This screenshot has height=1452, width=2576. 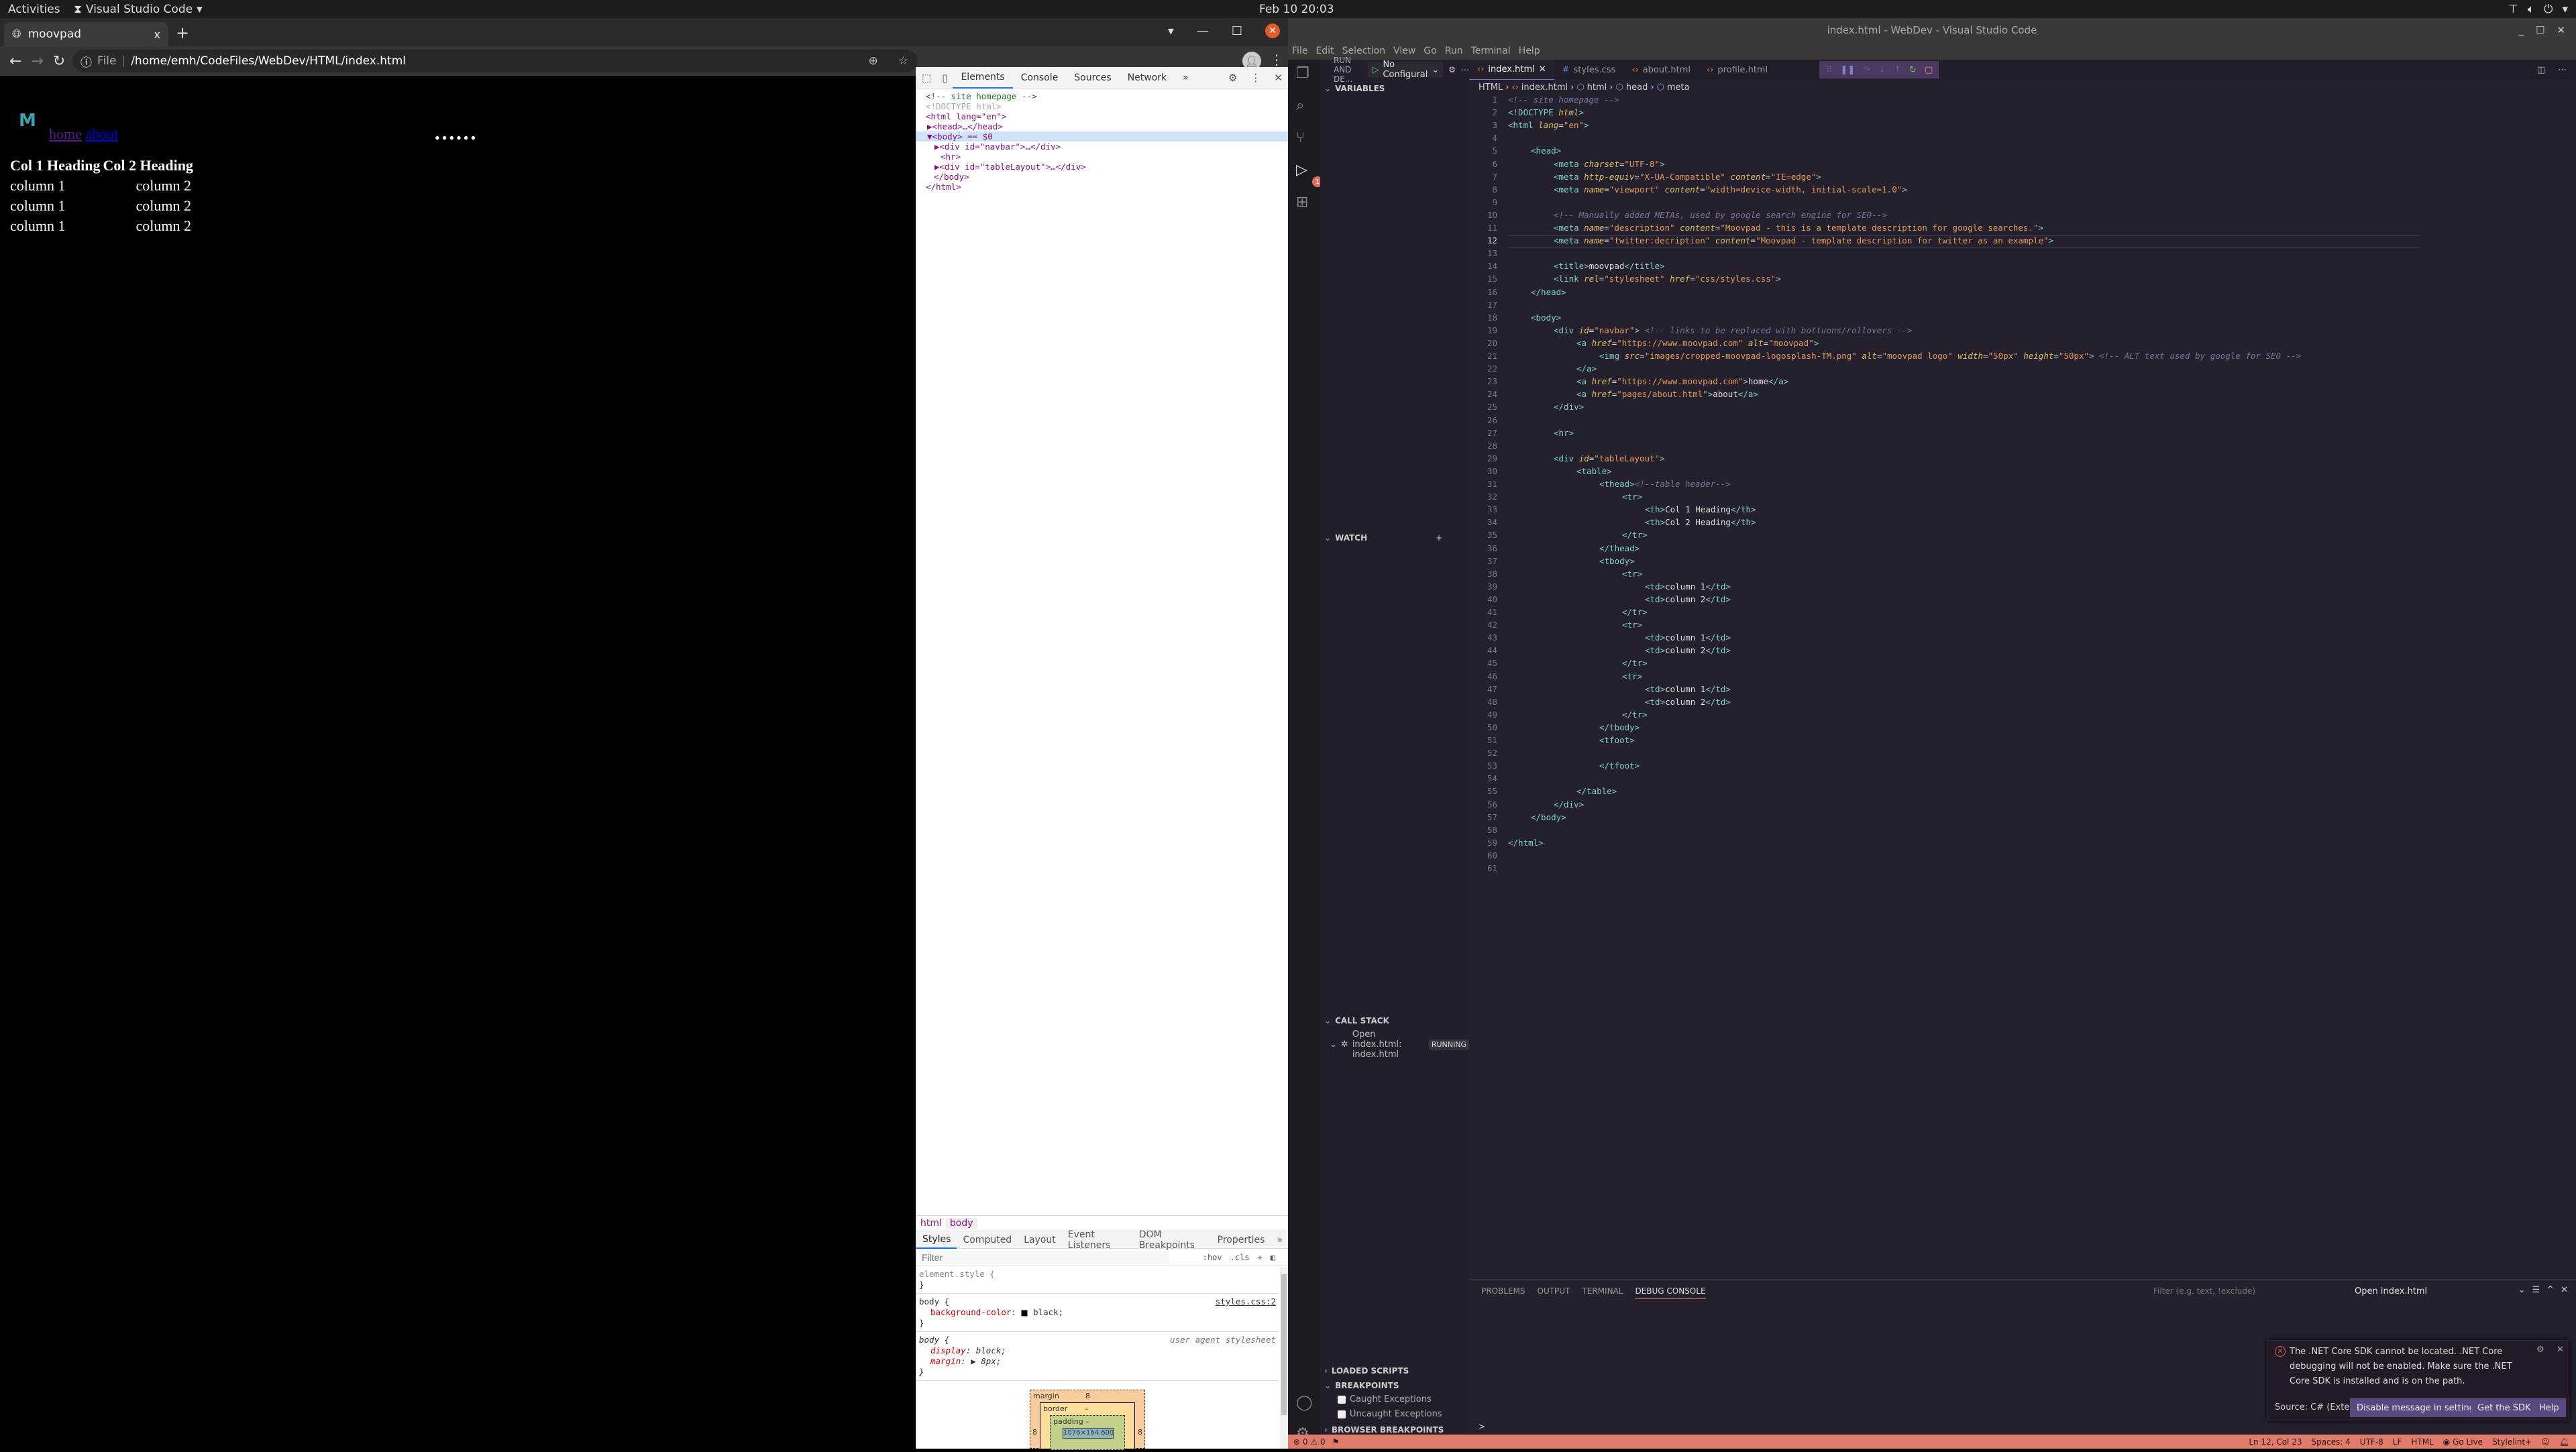 What do you see at coordinates (2541, 70) in the screenshot?
I see `split-editor-icon: ◫` at bounding box center [2541, 70].